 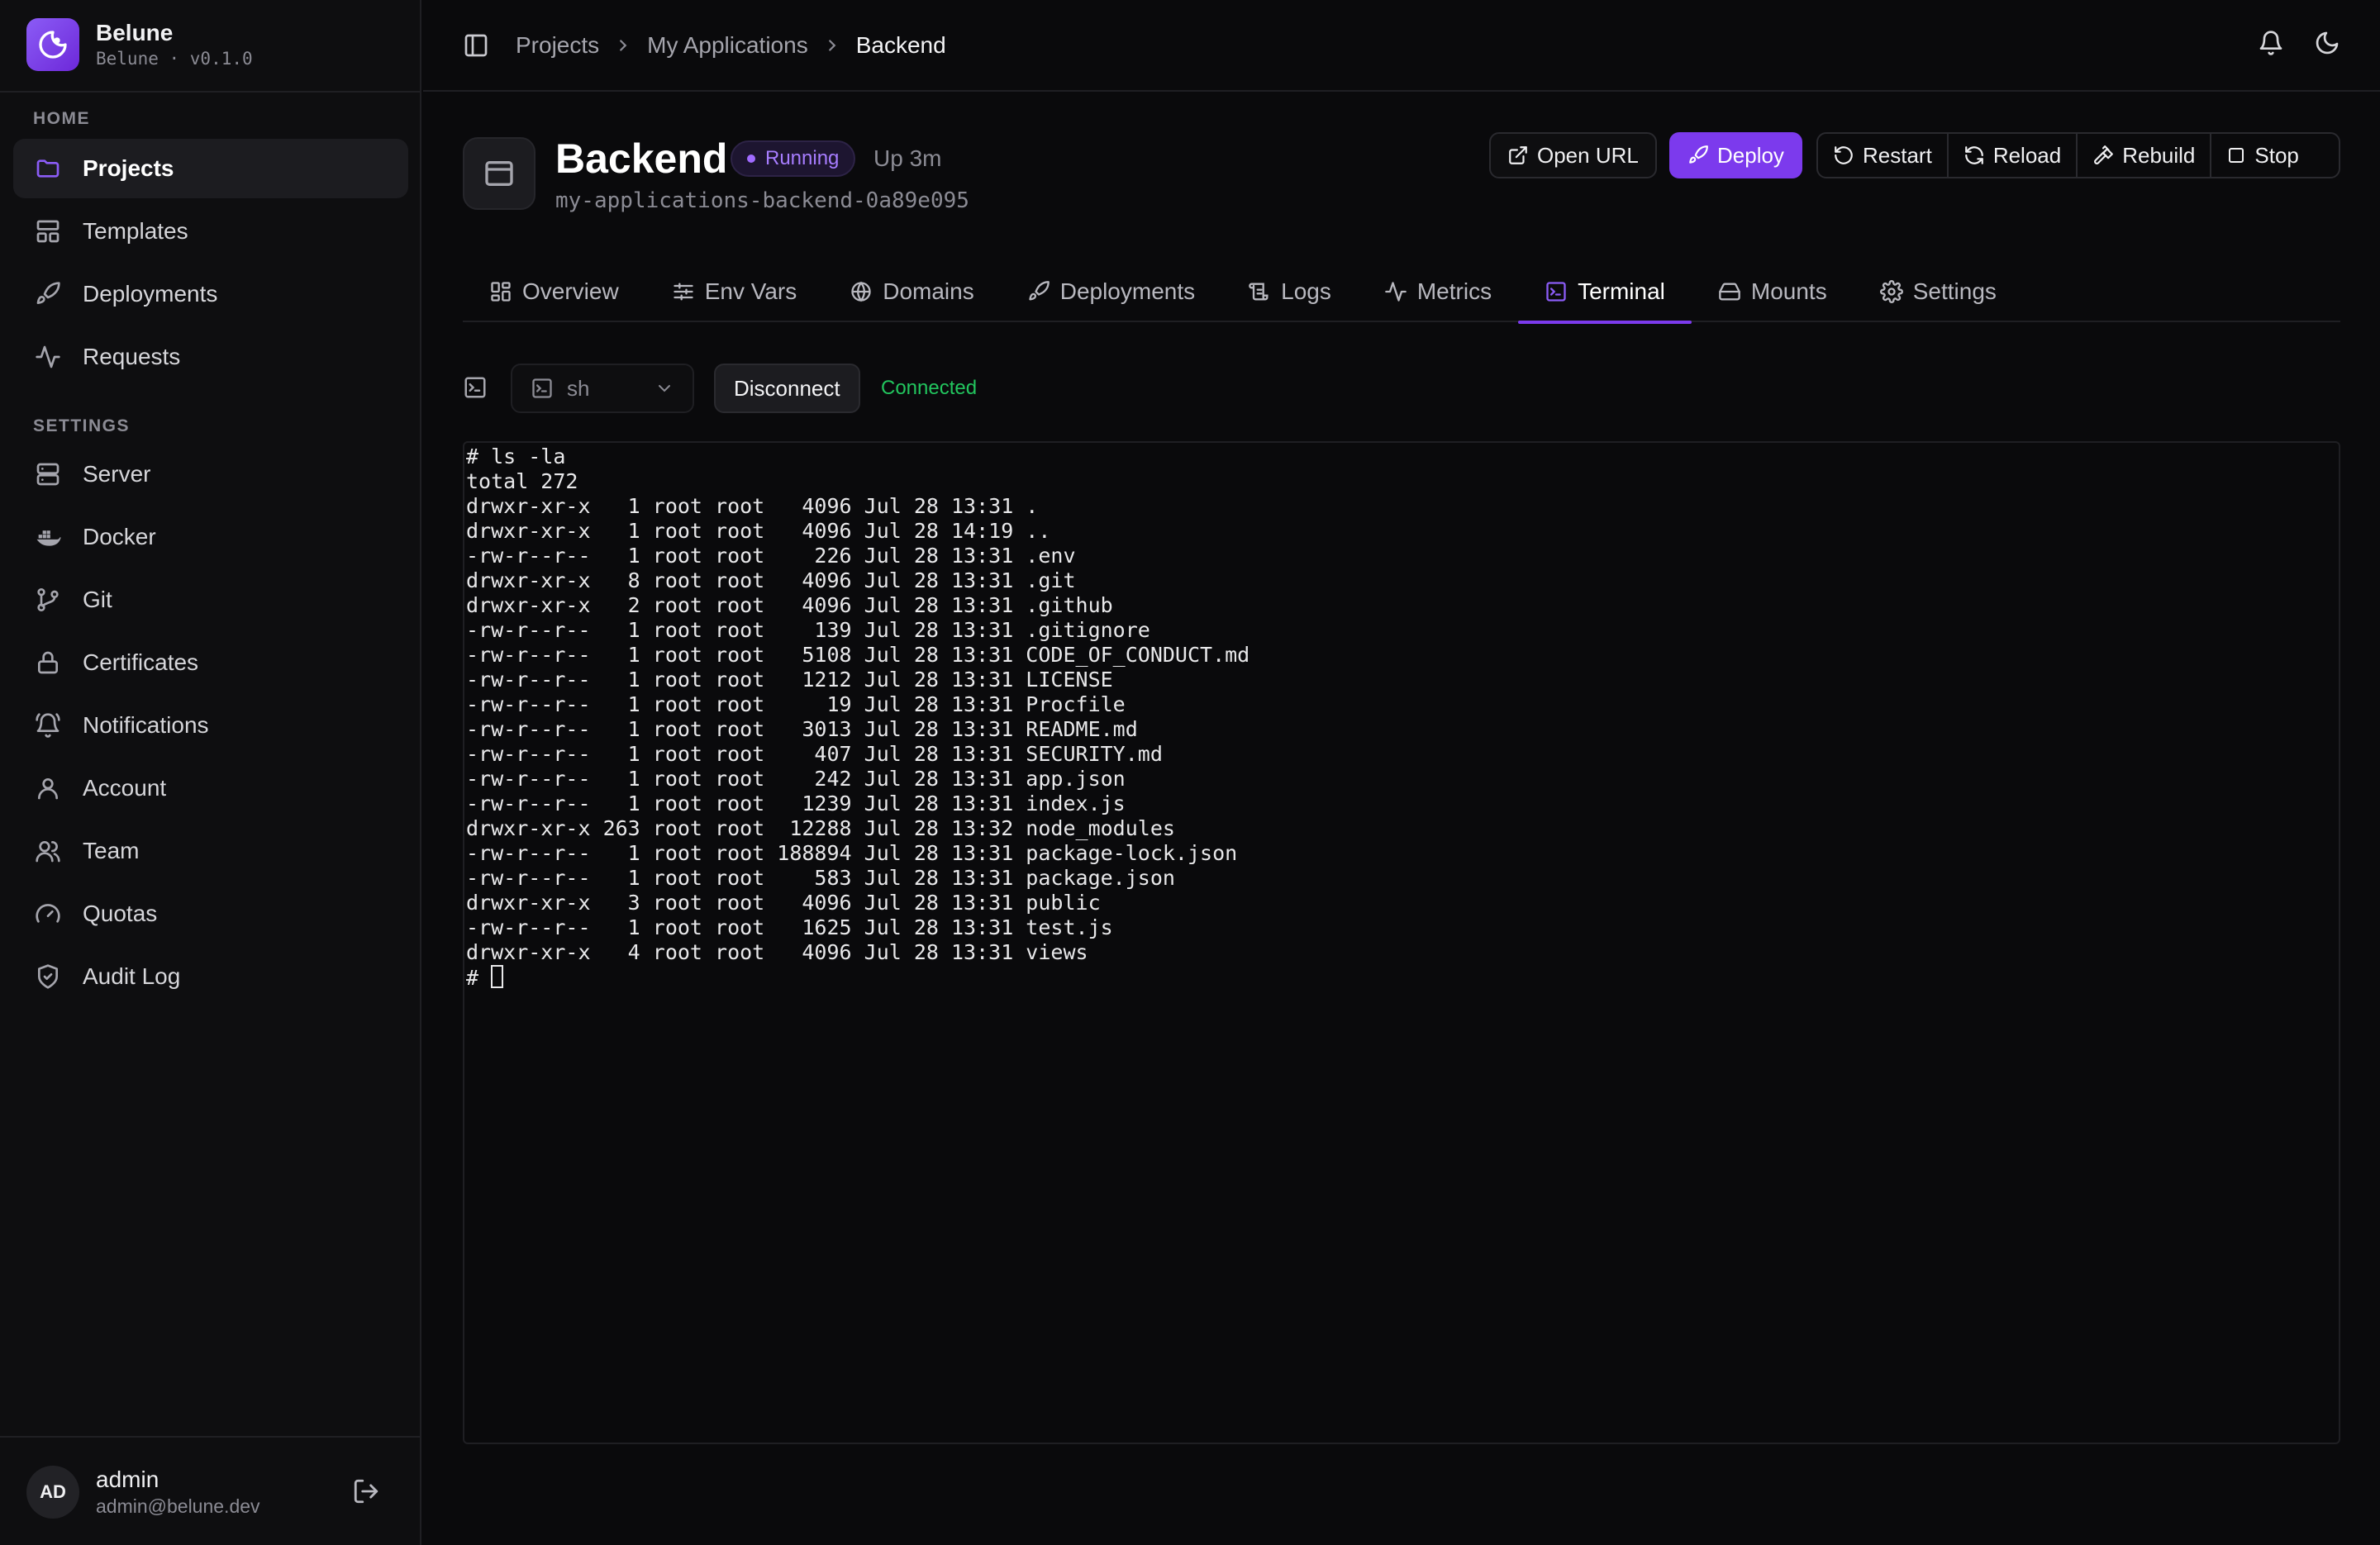 What do you see at coordinates (907, 158) in the screenshot?
I see `uptime-text: Up 3m` at bounding box center [907, 158].